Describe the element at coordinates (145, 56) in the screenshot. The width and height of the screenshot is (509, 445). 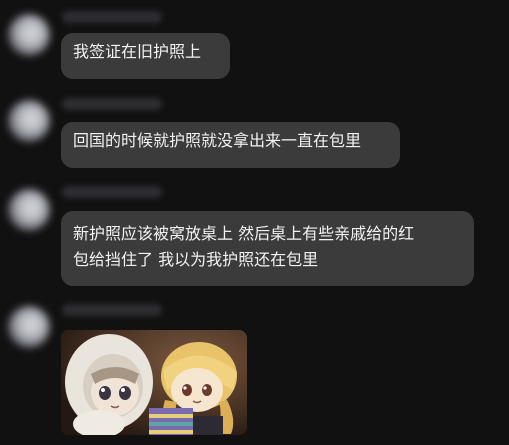
I see `message-bubble: 我签证在旧护照上` at that location.